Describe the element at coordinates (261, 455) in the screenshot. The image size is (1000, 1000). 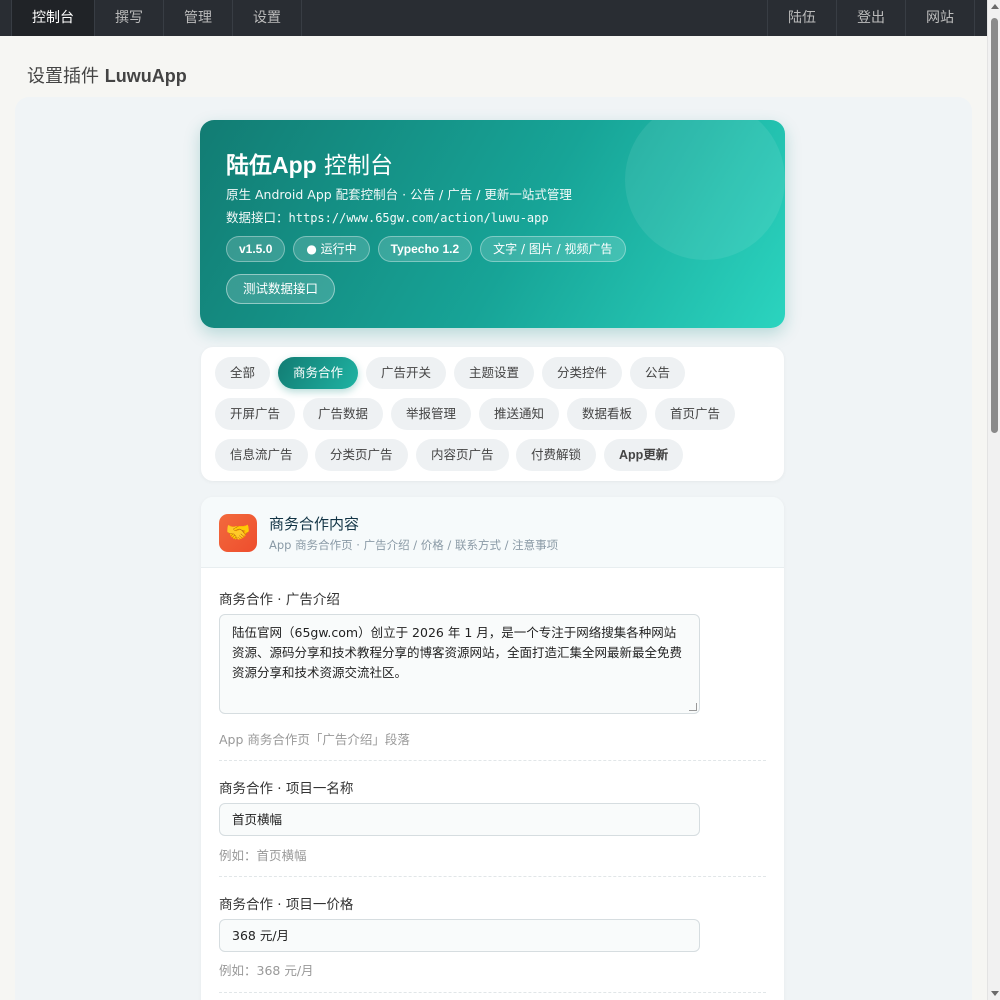
I see `tab-feed-ad: 信息流广告` at that location.